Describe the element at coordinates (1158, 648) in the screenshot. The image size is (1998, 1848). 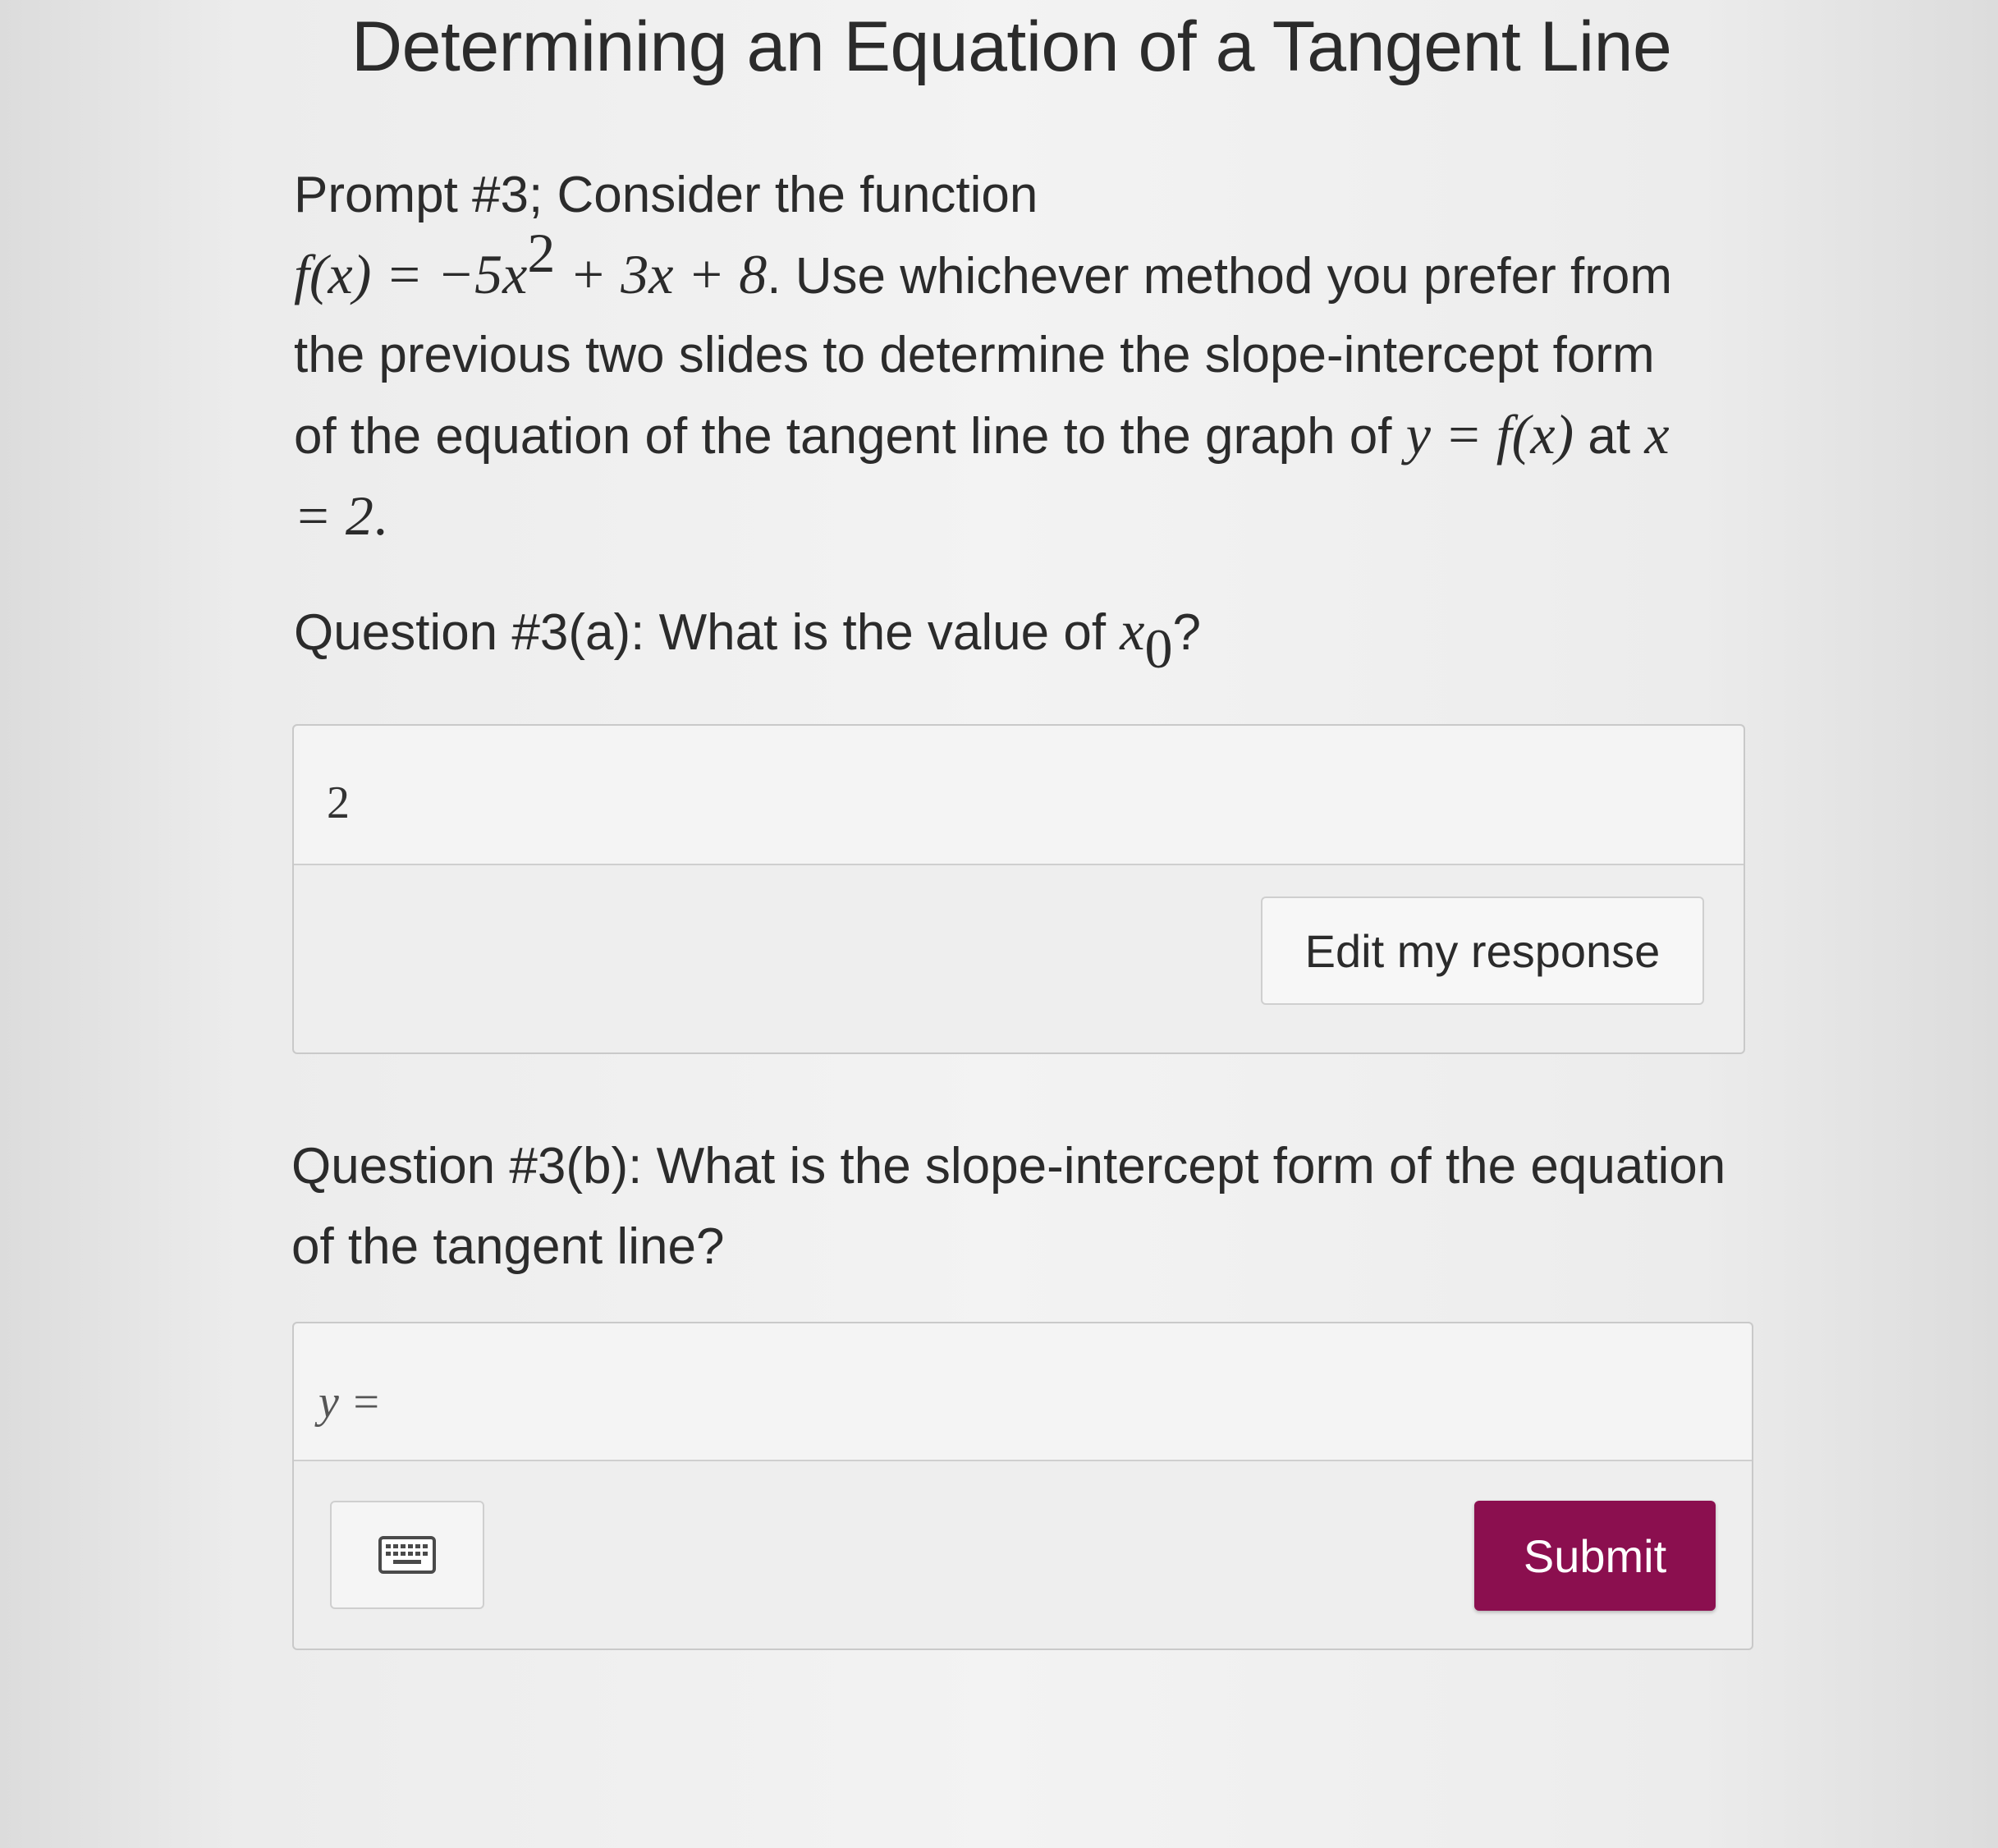
I see `question-a-sub: 0` at that location.